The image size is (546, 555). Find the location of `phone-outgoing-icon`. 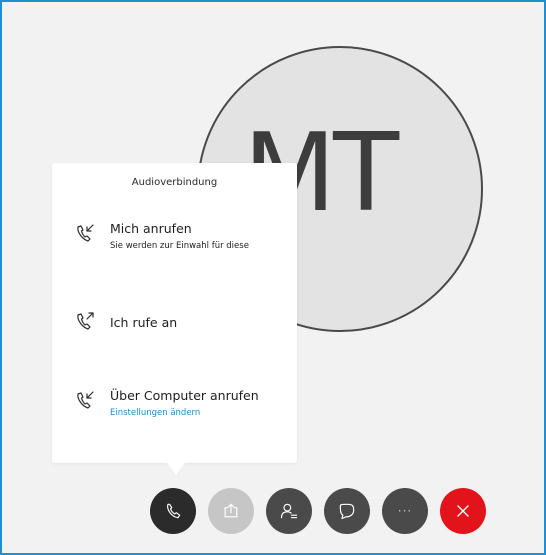

phone-outgoing-icon is located at coordinates (86, 321).